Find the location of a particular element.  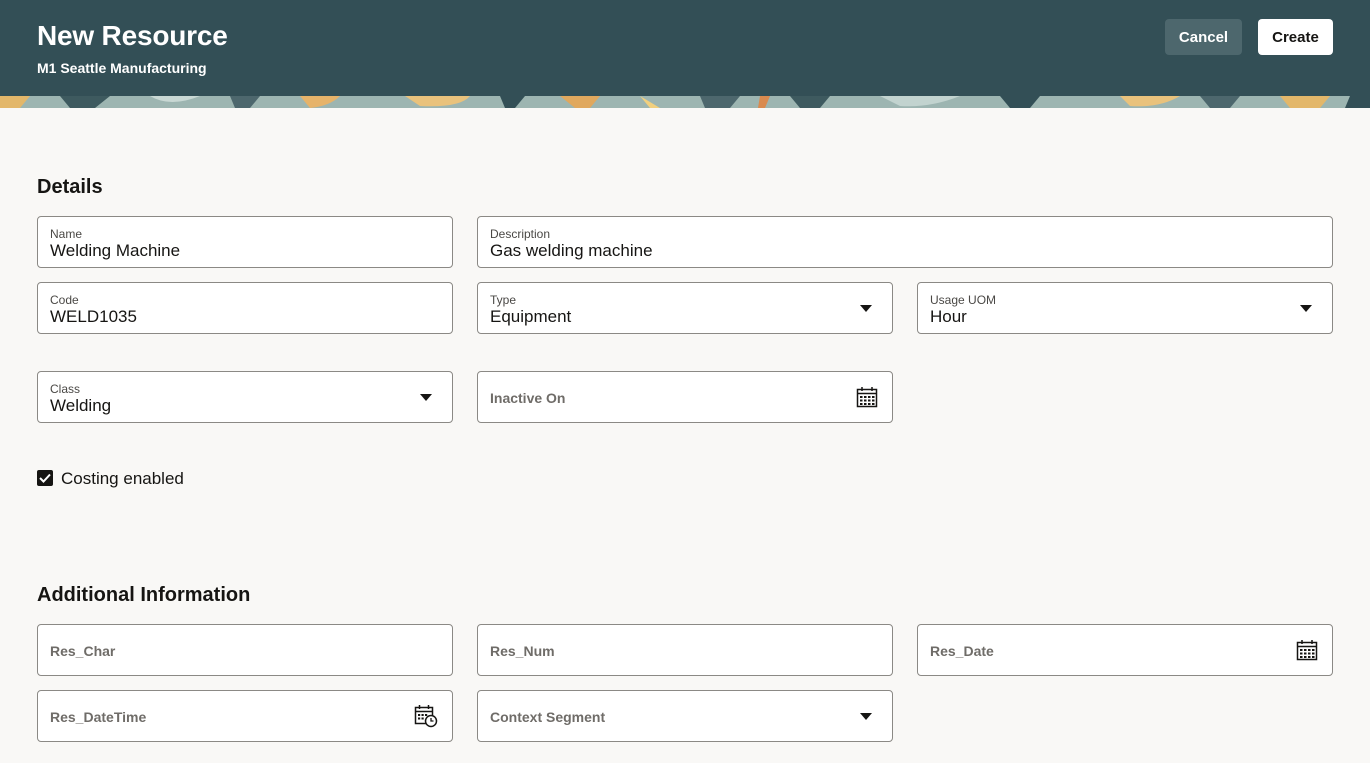

type-value: Equipment is located at coordinates (530, 317).